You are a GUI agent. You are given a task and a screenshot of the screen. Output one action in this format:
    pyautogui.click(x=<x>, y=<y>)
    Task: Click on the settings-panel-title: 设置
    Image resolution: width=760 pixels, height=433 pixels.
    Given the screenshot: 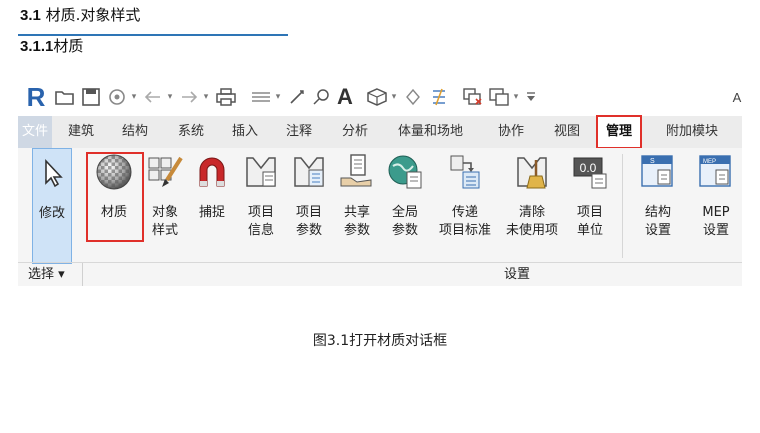 What is the action you would take?
    pyautogui.click(x=517, y=274)
    